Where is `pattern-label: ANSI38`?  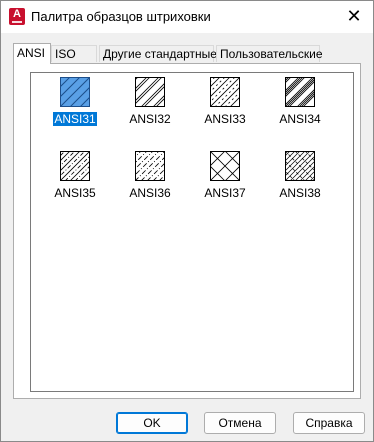
pattern-label: ANSI38 is located at coordinates (300, 193).